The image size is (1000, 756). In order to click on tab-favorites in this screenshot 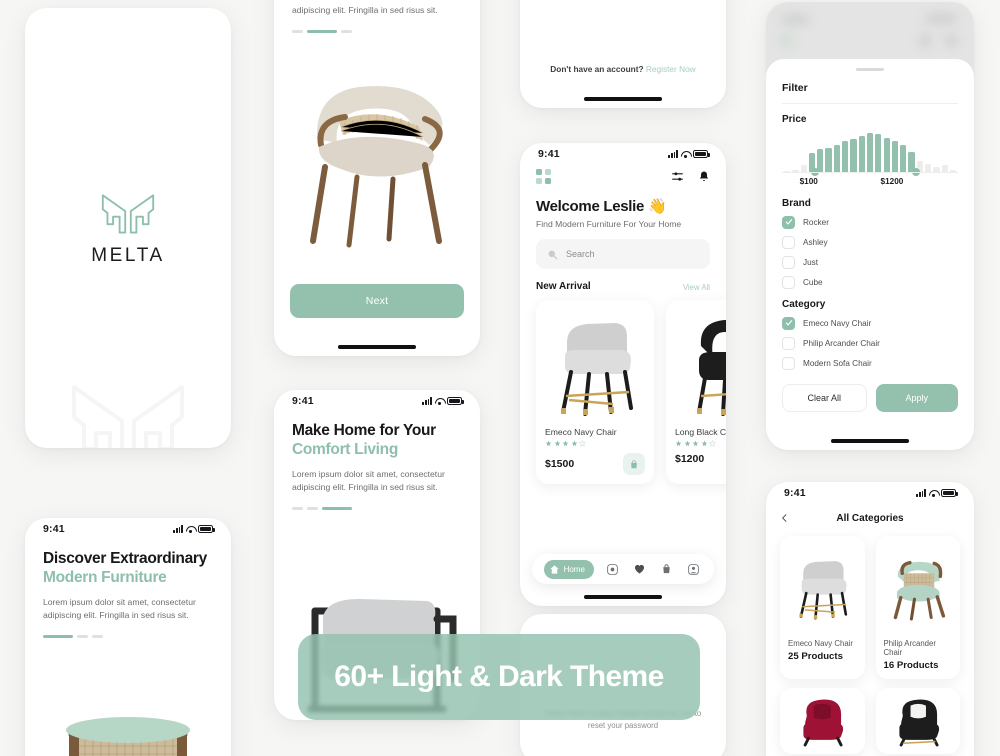, I will do `click(639, 569)`.